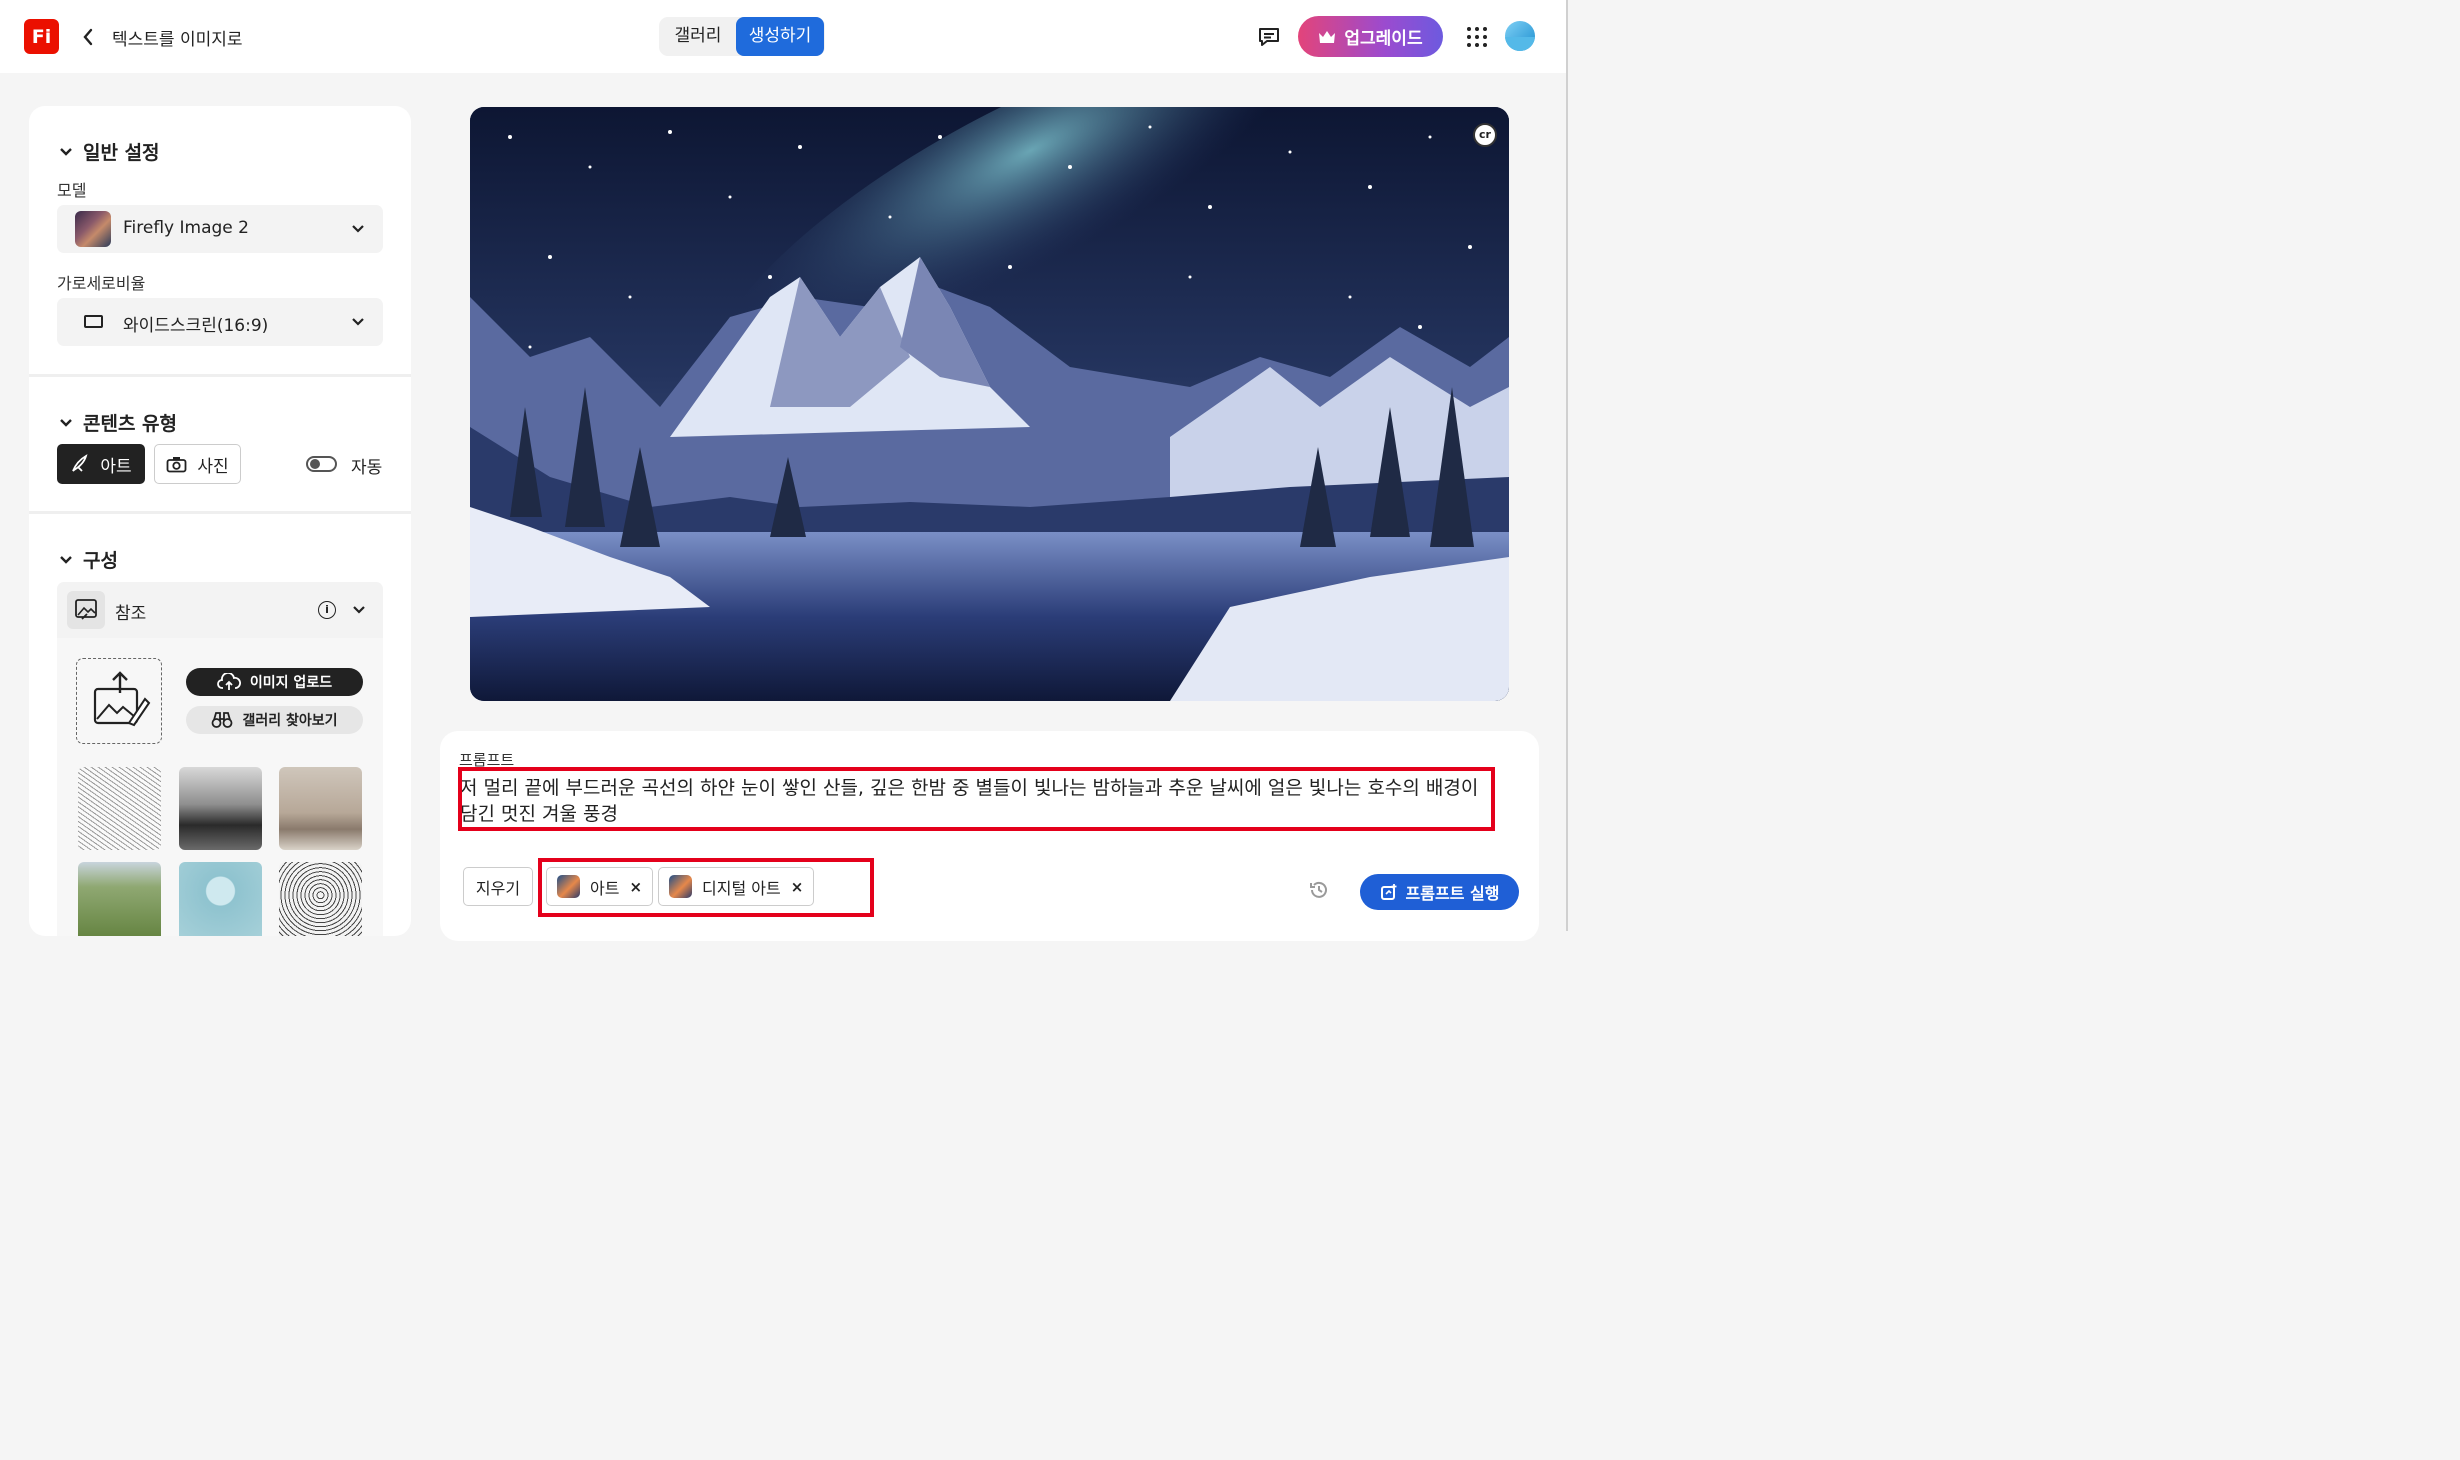 Image resolution: width=2460 pixels, height=1460 pixels. I want to click on section-composition-header: 구성, so click(88, 559).